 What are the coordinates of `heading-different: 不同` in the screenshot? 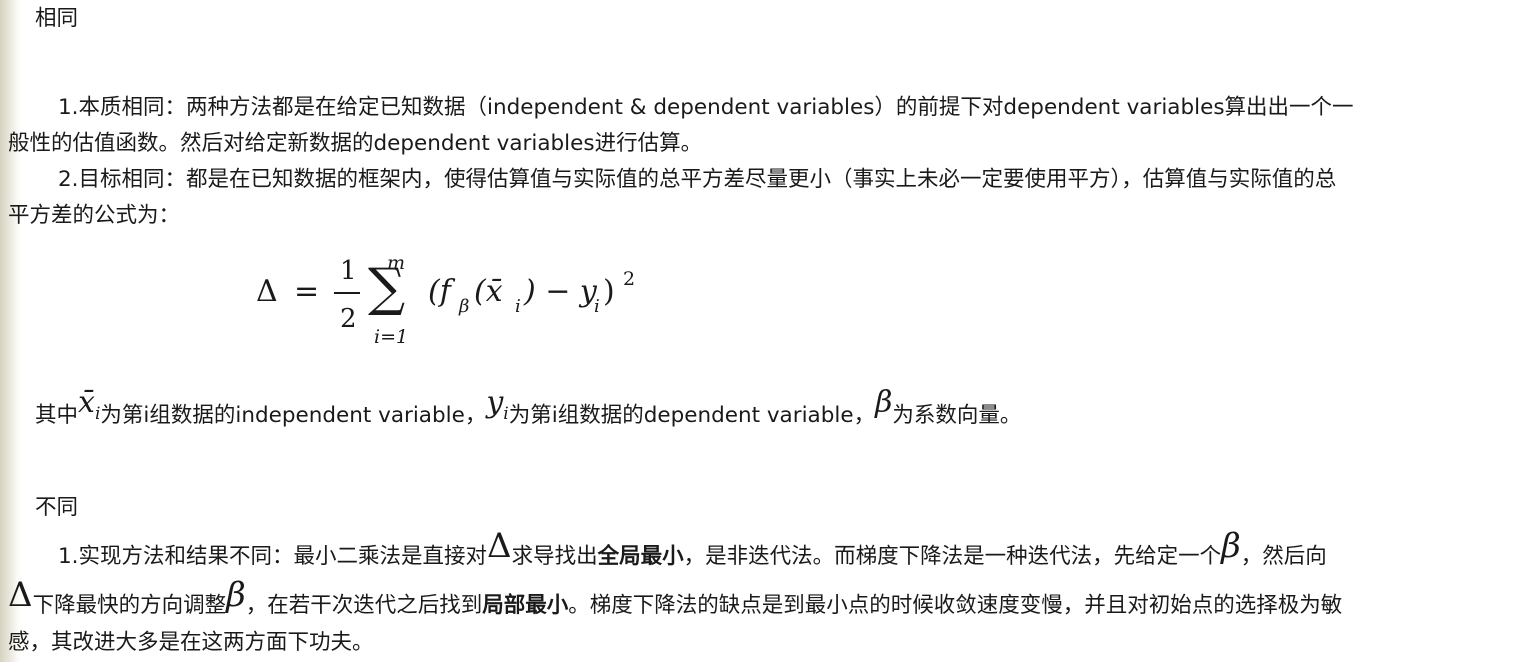 It's located at (57, 507).